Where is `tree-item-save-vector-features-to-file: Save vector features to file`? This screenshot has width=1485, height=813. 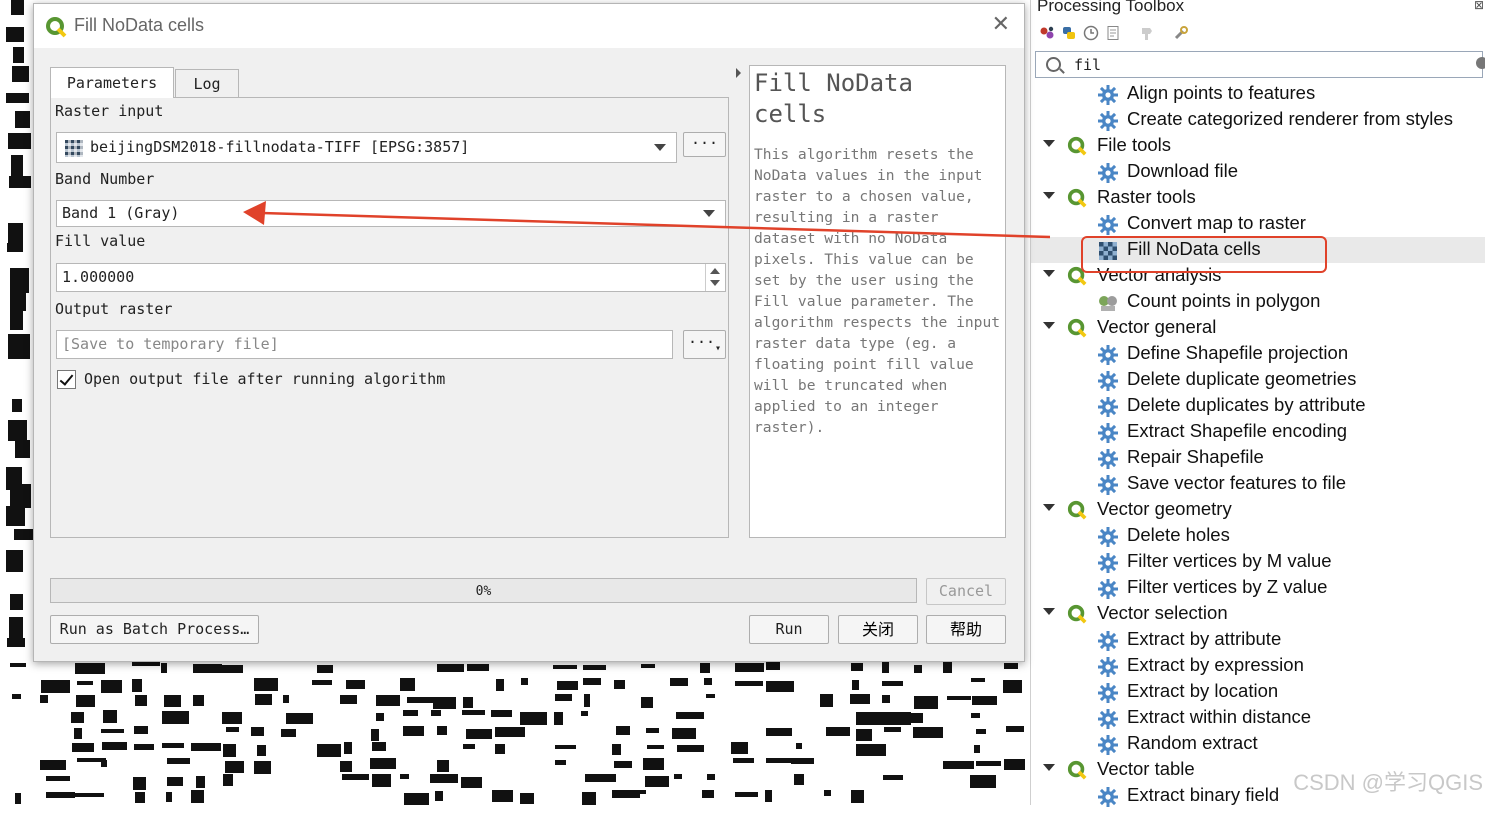 tree-item-save-vector-features-to-file: Save vector features to file is located at coordinates (1258, 484).